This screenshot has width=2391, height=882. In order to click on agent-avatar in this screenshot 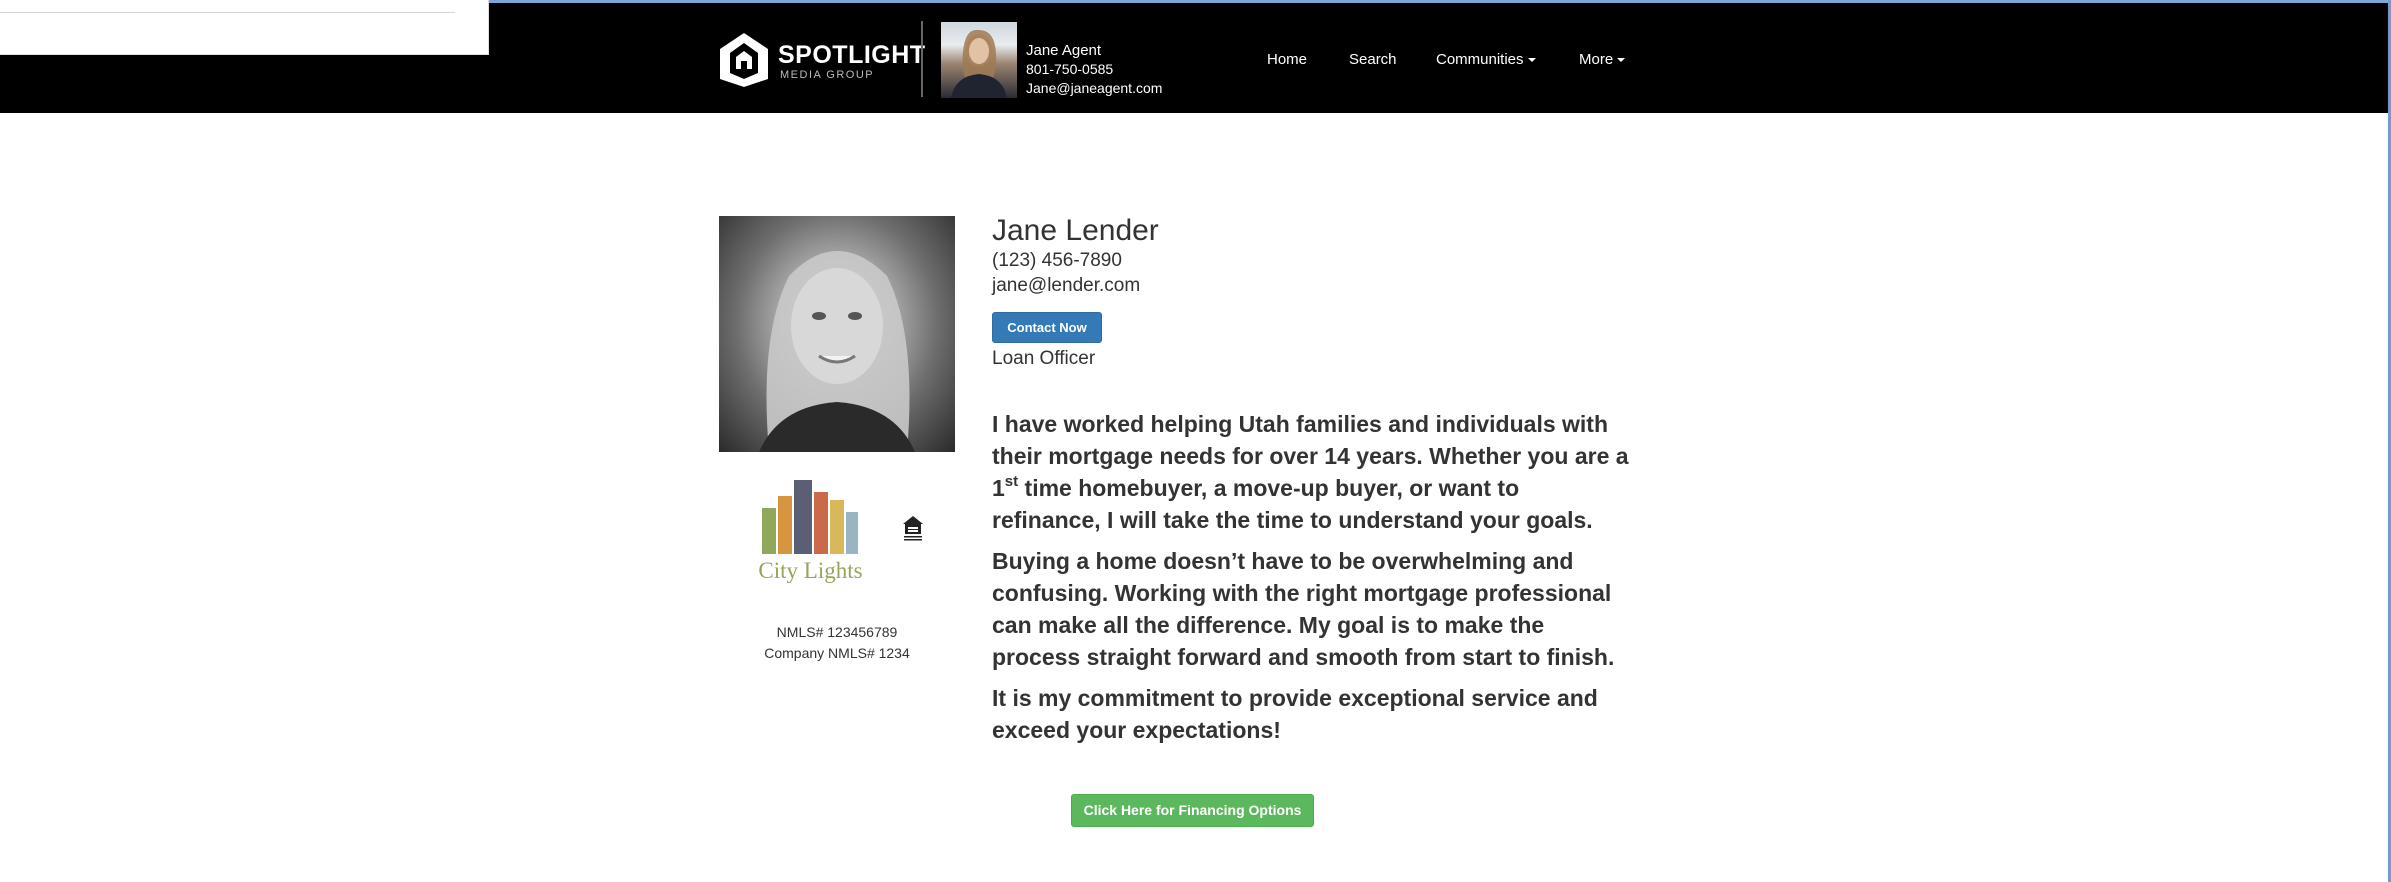, I will do `click(979, 60)`.